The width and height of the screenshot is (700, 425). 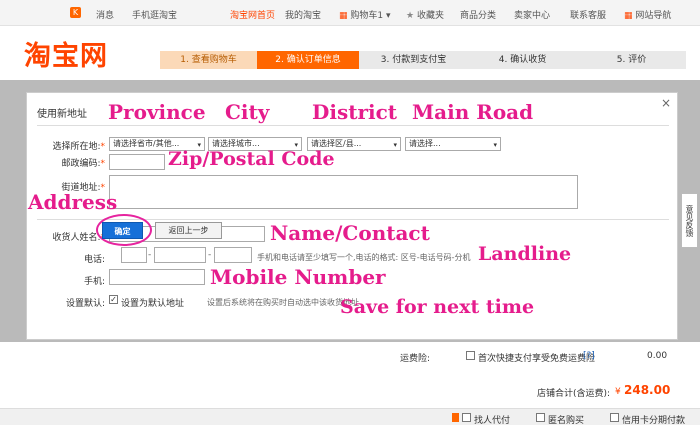 What do you see at coordinates (470, 355) in the screenshot?
I see `freight-insurance-checkbox` at bounding box center [470, 355].